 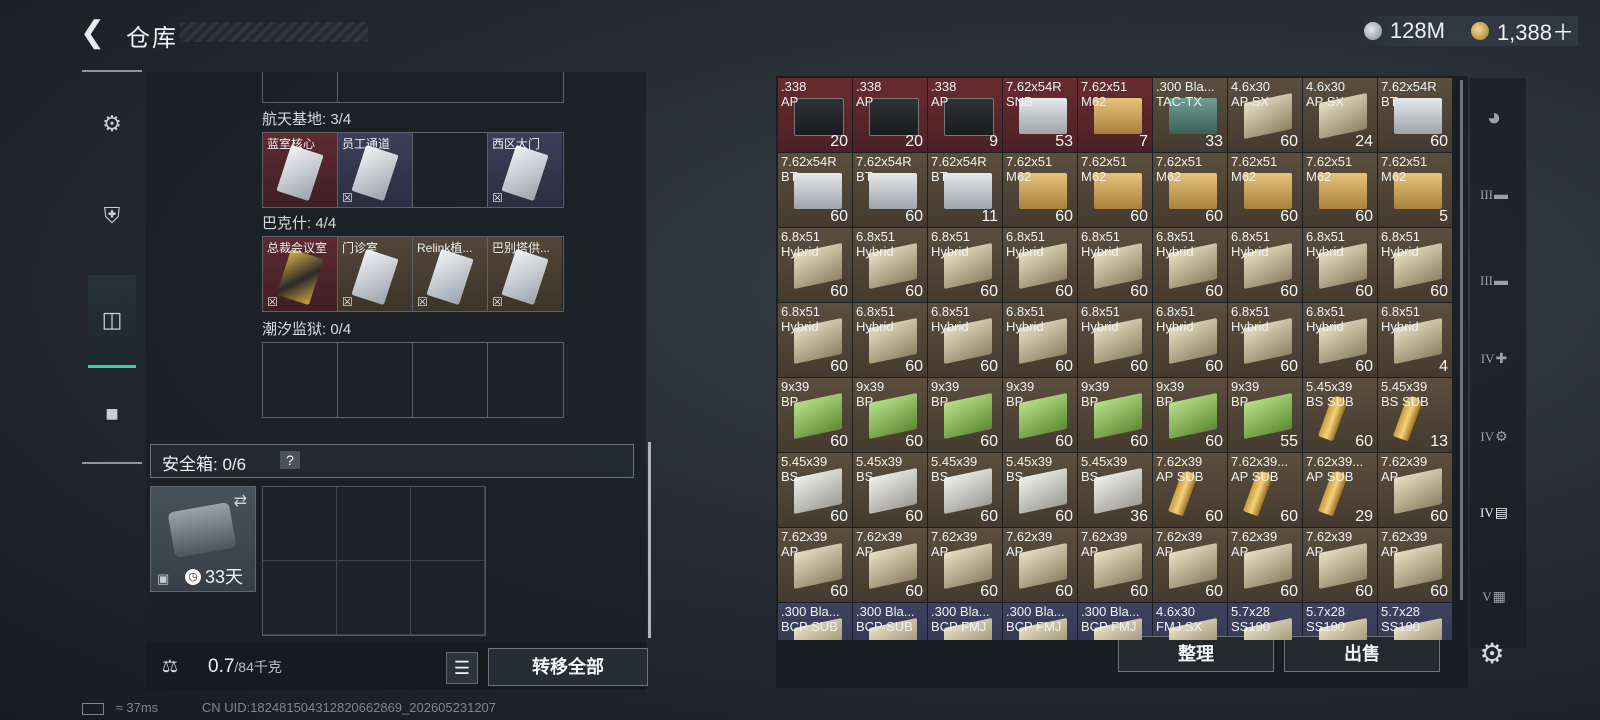 What do you see at coordinates (525, 274) in the screenshot?
I see `key-slot: 巴别塔供... ☒` at bounding box center [525, 274].